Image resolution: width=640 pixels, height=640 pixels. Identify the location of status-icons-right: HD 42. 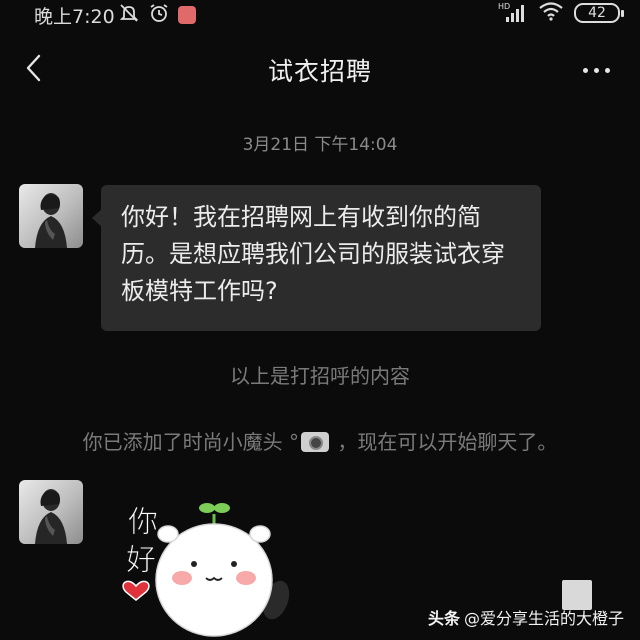
(561, 13).